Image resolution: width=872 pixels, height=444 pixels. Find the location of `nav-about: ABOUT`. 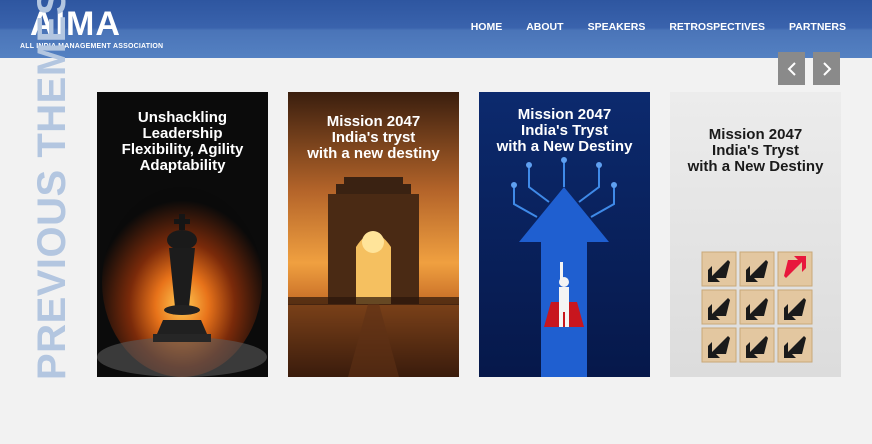

nav-about: ABOUT is located at coordinates (544, 27).